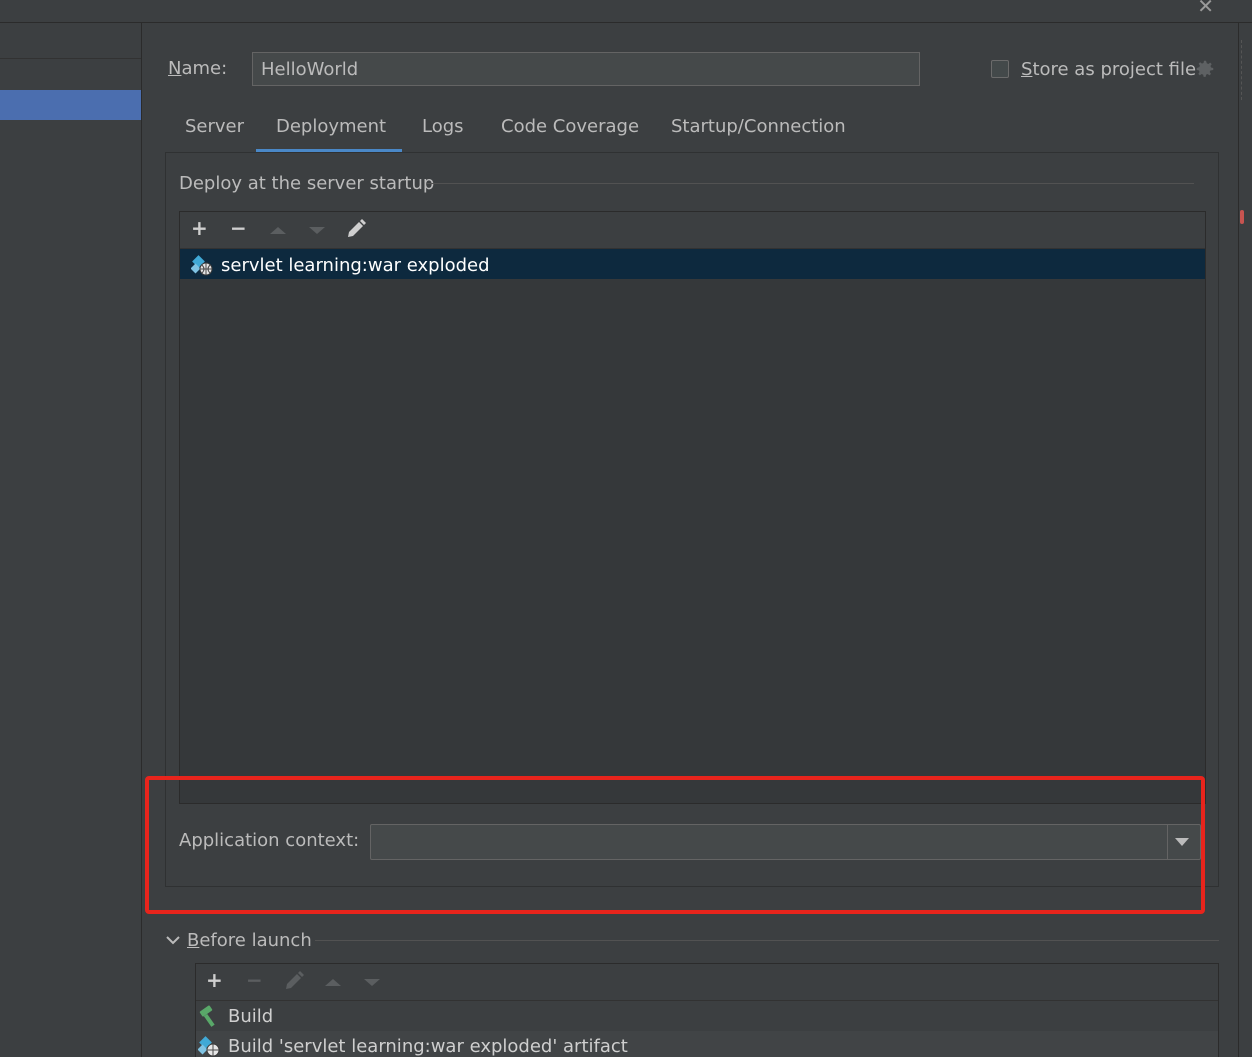  I want to click on tab-deployment: Deployment, so click(331, 126).